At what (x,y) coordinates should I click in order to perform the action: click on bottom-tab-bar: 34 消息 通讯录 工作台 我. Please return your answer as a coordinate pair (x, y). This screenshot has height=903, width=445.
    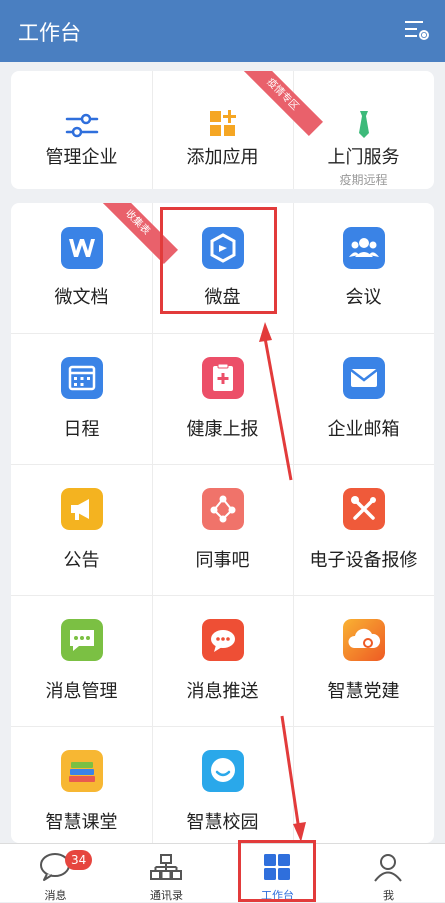
    Looking at the image, I should click on (222, 872).